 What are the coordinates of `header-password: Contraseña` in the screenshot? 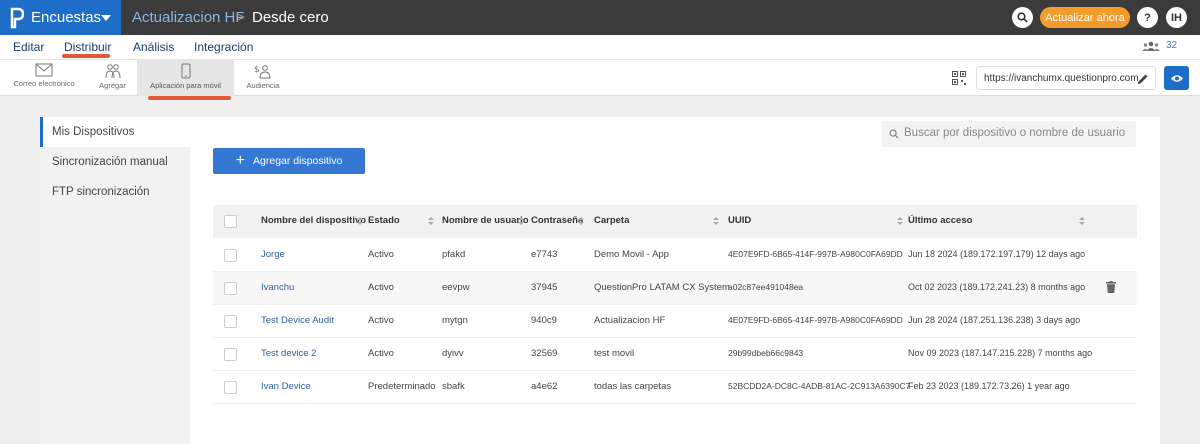 It's located at (557, 220).